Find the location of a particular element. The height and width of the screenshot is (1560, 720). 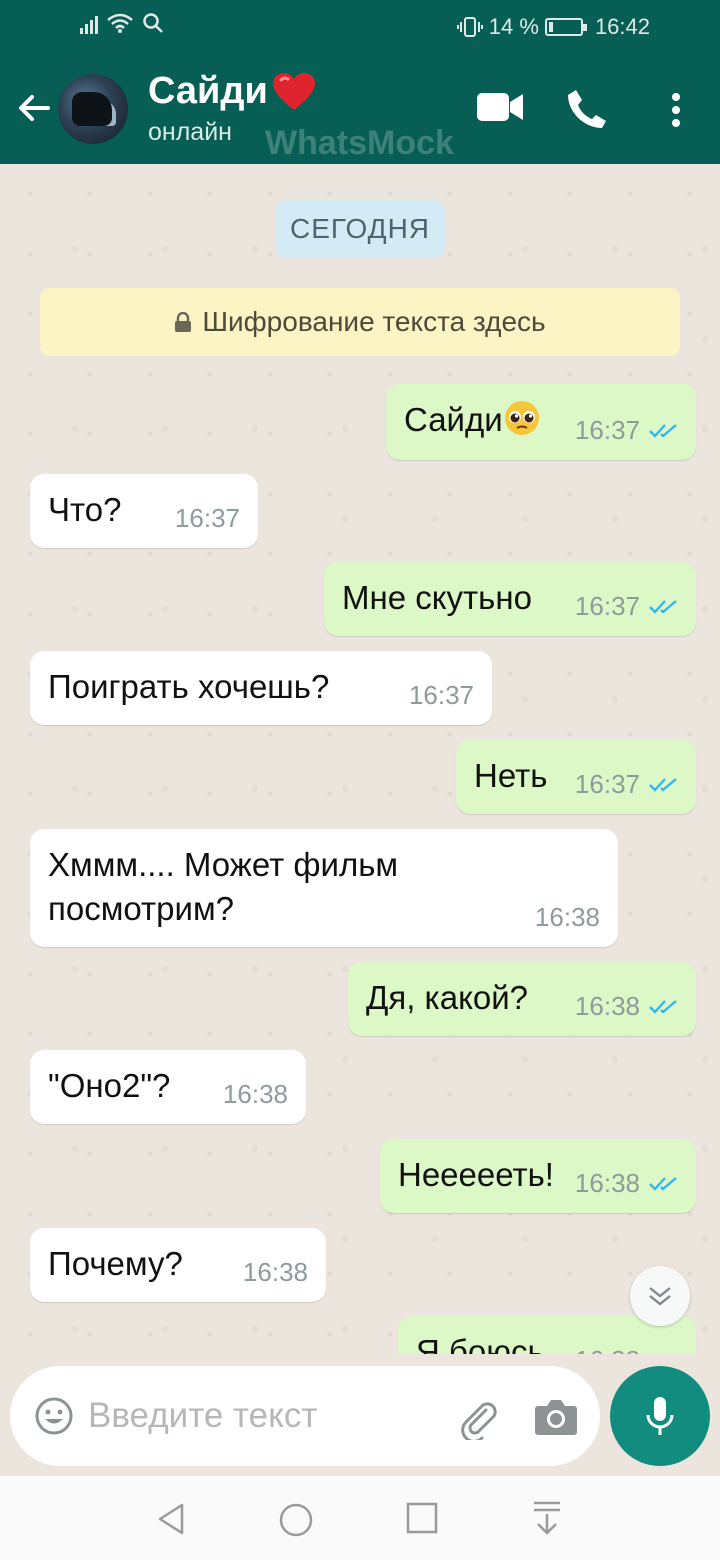

more-options-icon is located at coordinates (676, 110).